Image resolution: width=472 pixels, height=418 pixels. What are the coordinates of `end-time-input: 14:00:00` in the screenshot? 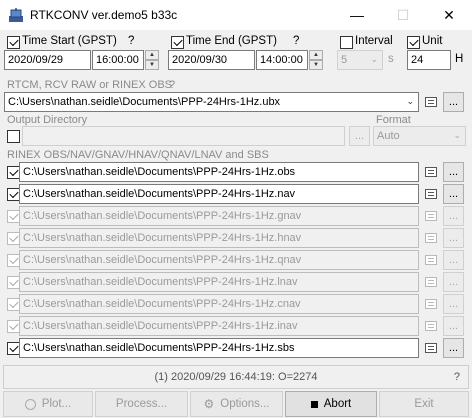 It's located at (282, 60).